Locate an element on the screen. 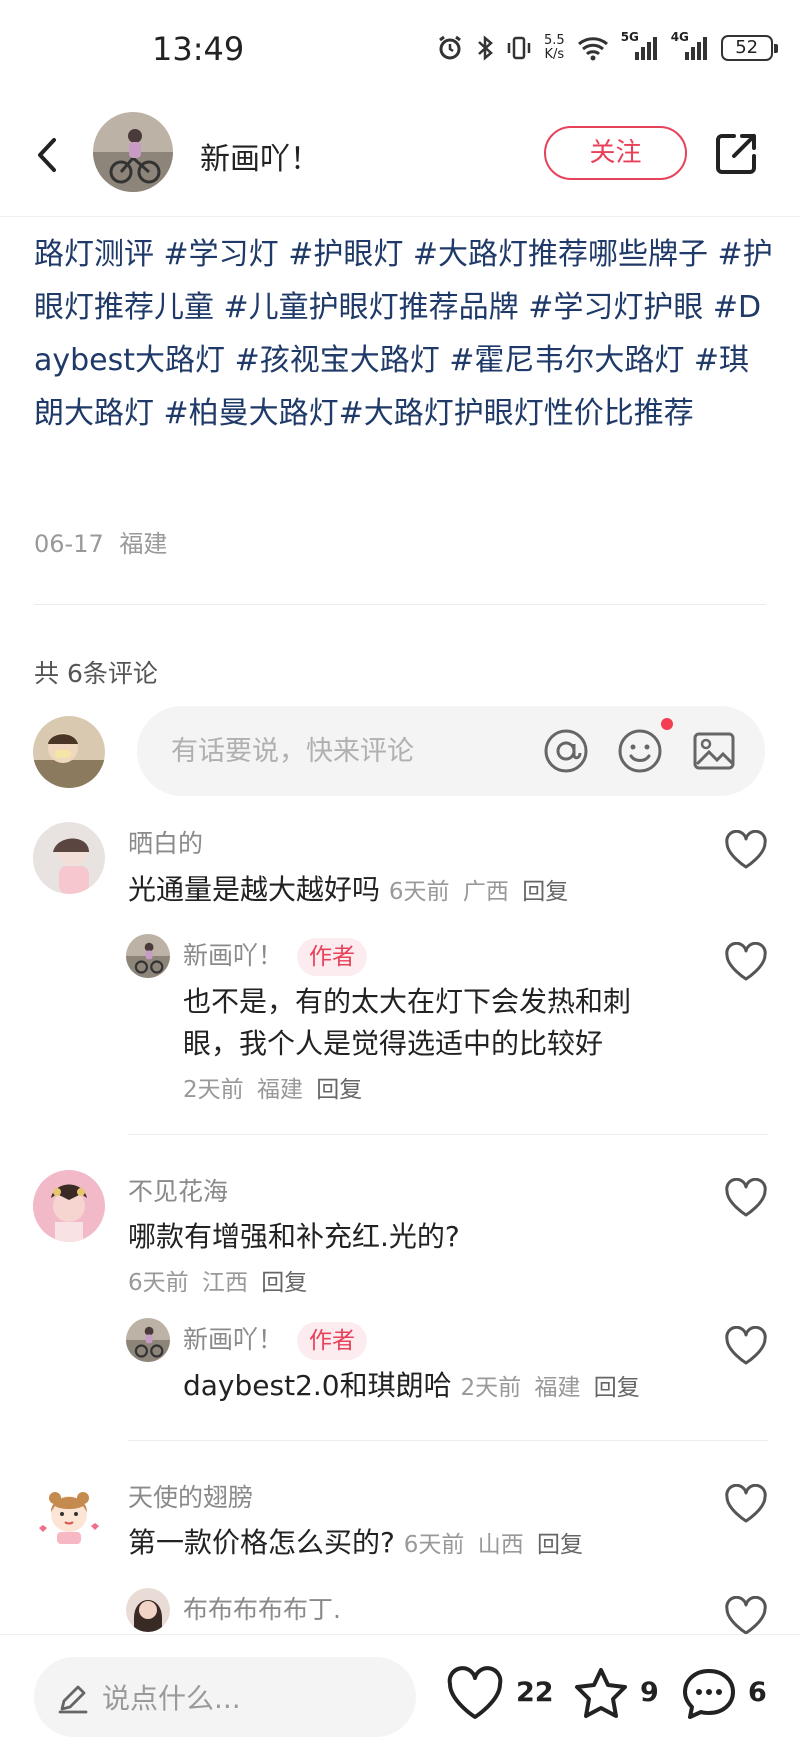  comment-input is located at coordinates (351, 751).